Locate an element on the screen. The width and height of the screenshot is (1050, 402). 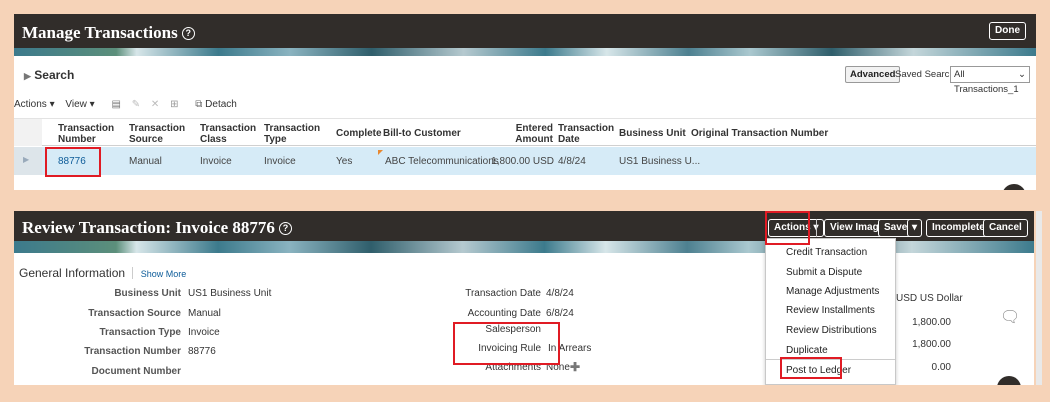
highlight-post-to-ledger is located at coordinates (811, 368).